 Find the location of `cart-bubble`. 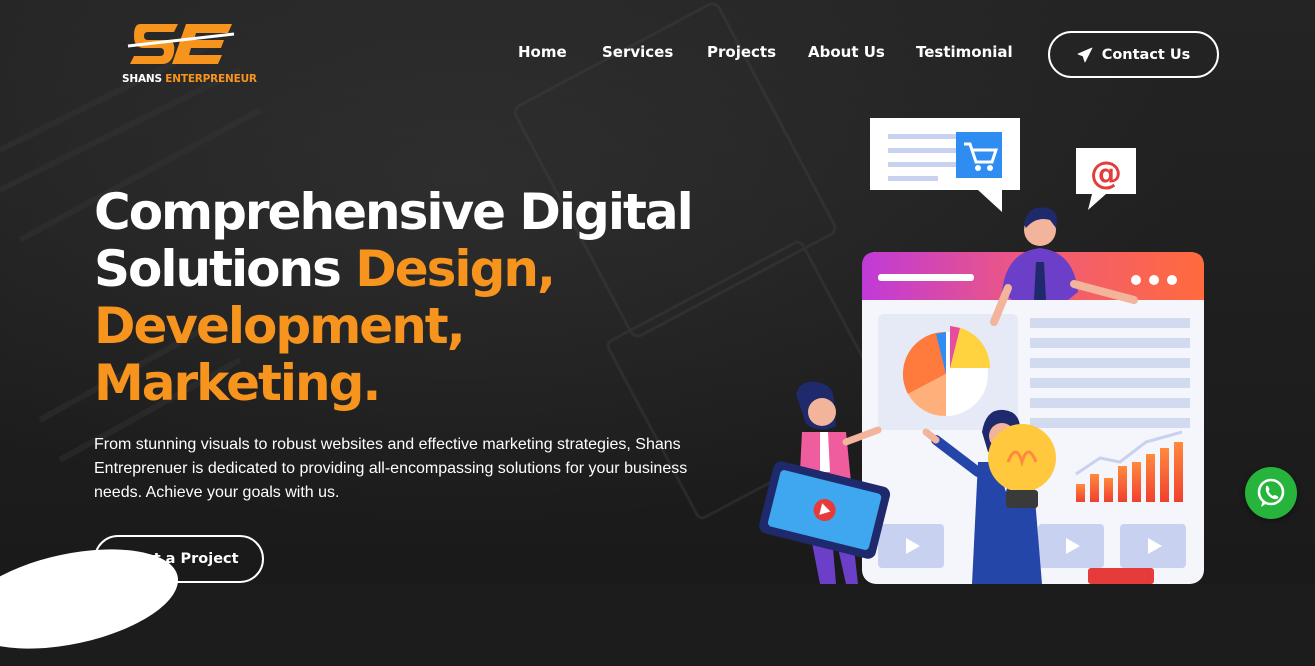

cart-bubble is located at coordinates (945, 165).